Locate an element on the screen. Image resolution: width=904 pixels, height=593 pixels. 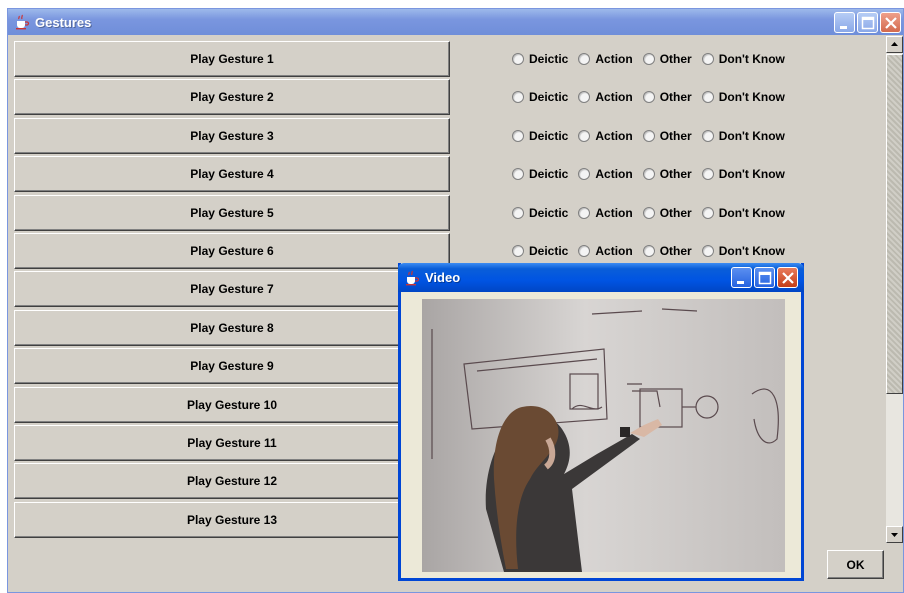
ok-button: OK is located at coordinates (855, 564).